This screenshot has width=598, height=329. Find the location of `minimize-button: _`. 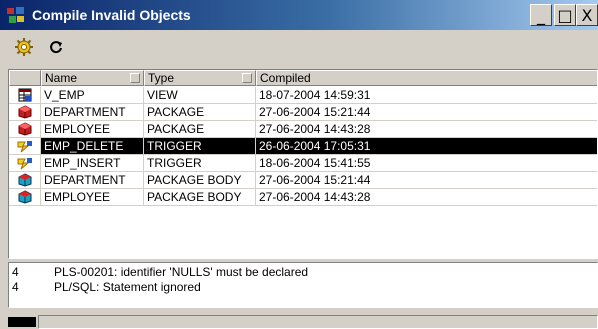

minimize-button: _ is located at coordinates (541, 15).